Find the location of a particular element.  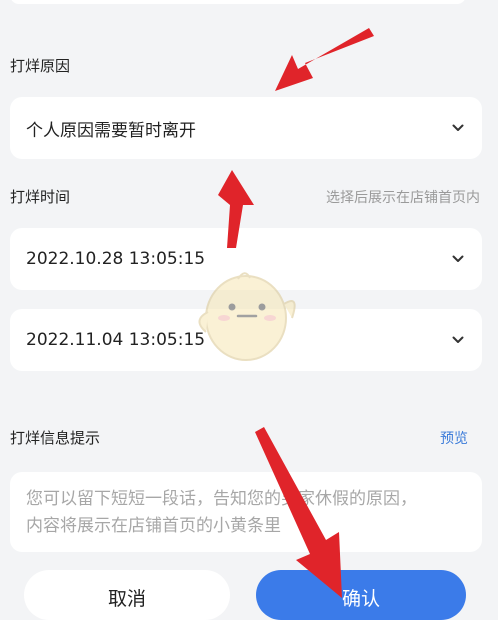

previous-card is located at coordinates (238, 2).